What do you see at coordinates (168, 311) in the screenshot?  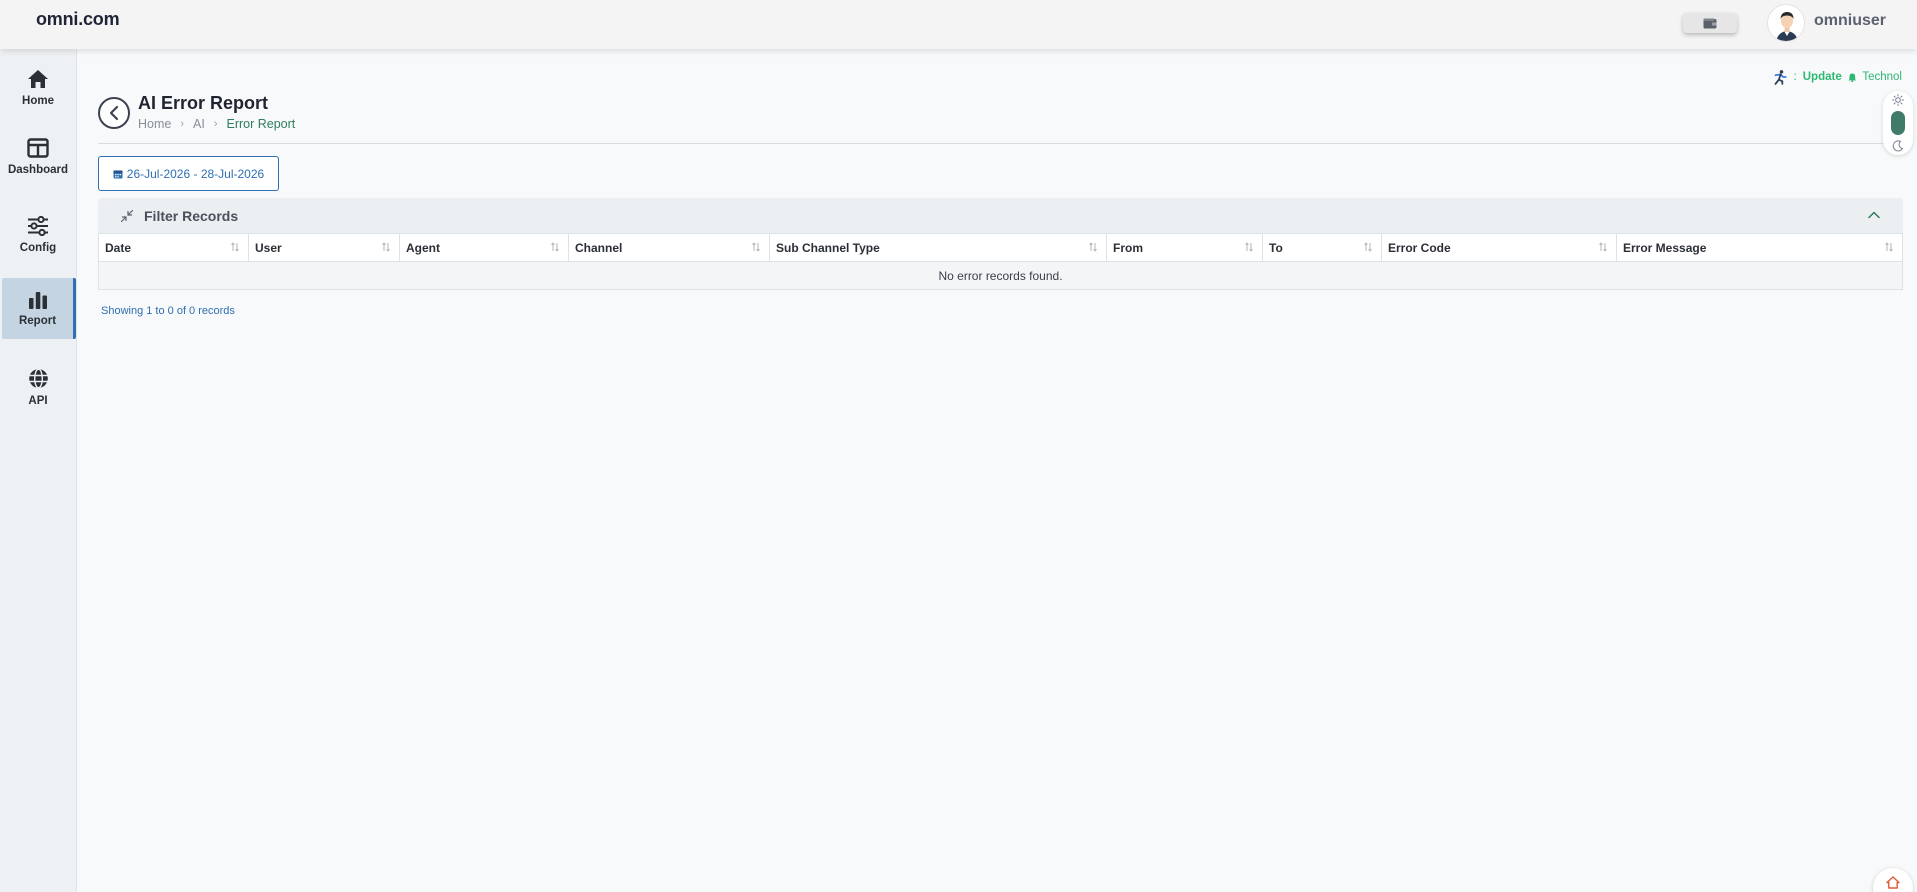 I see `table-summary: Showing 1 to 0 of 0 records` at bounding box center [168, 311].